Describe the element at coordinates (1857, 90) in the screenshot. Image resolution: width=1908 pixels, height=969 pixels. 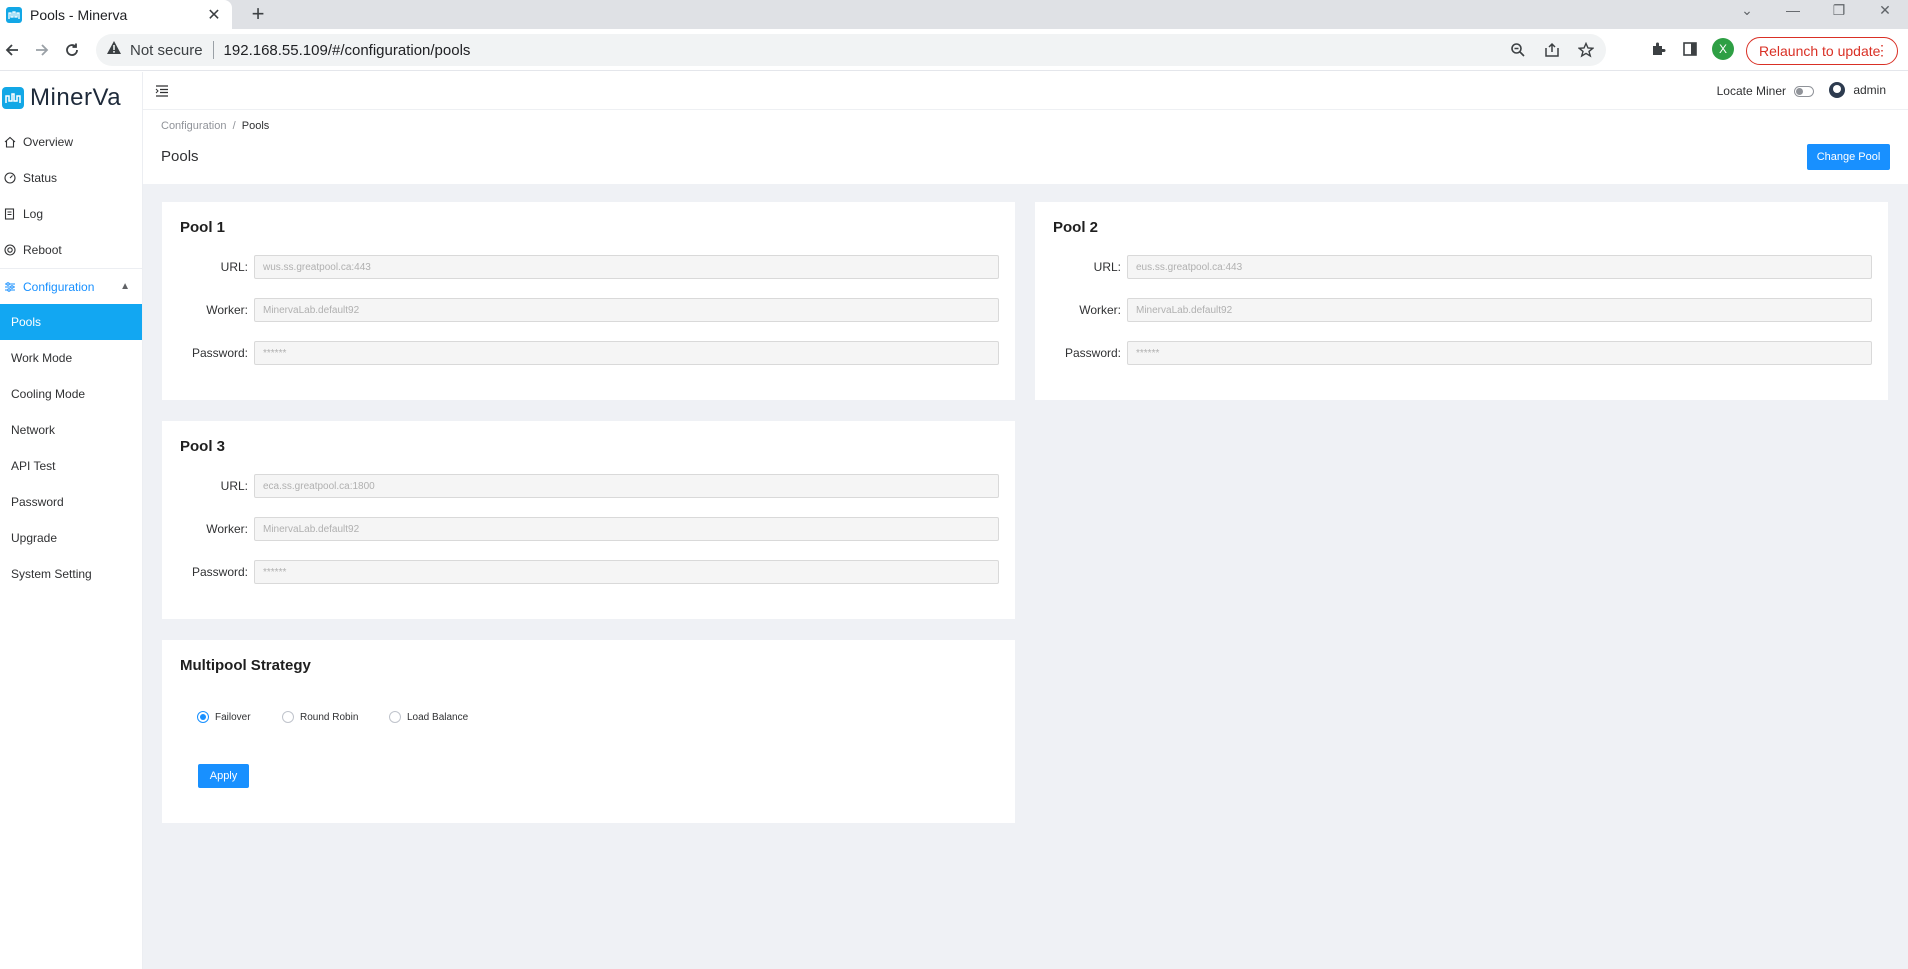
I see `user-menu: admin` at that location.